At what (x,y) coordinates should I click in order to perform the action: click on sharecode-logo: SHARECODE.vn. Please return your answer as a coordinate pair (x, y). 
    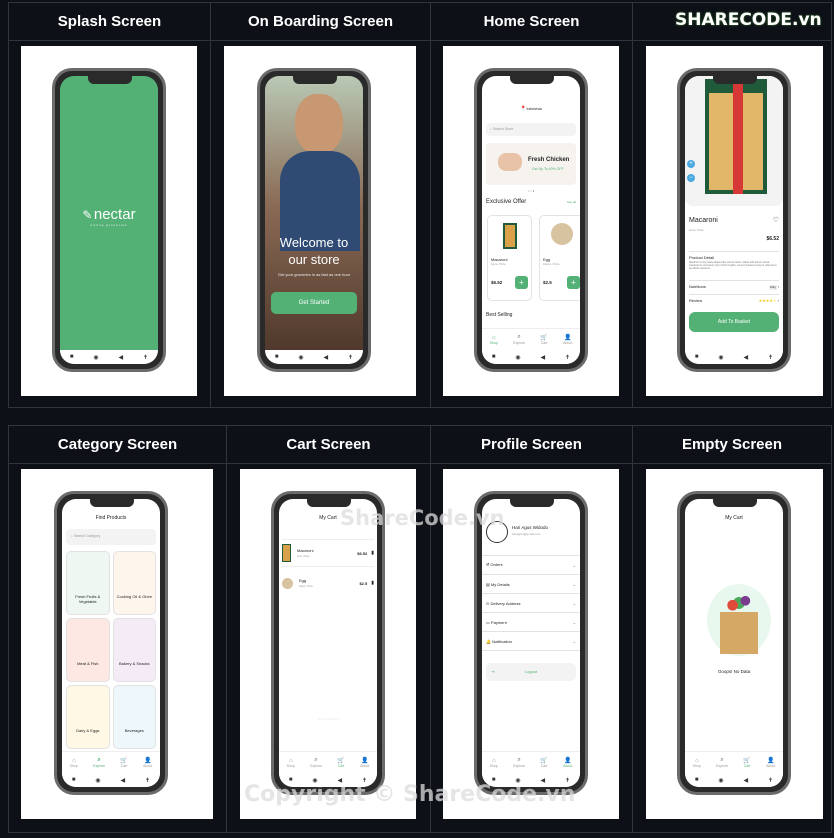
    Looking at the image, I should click on (748, 20).